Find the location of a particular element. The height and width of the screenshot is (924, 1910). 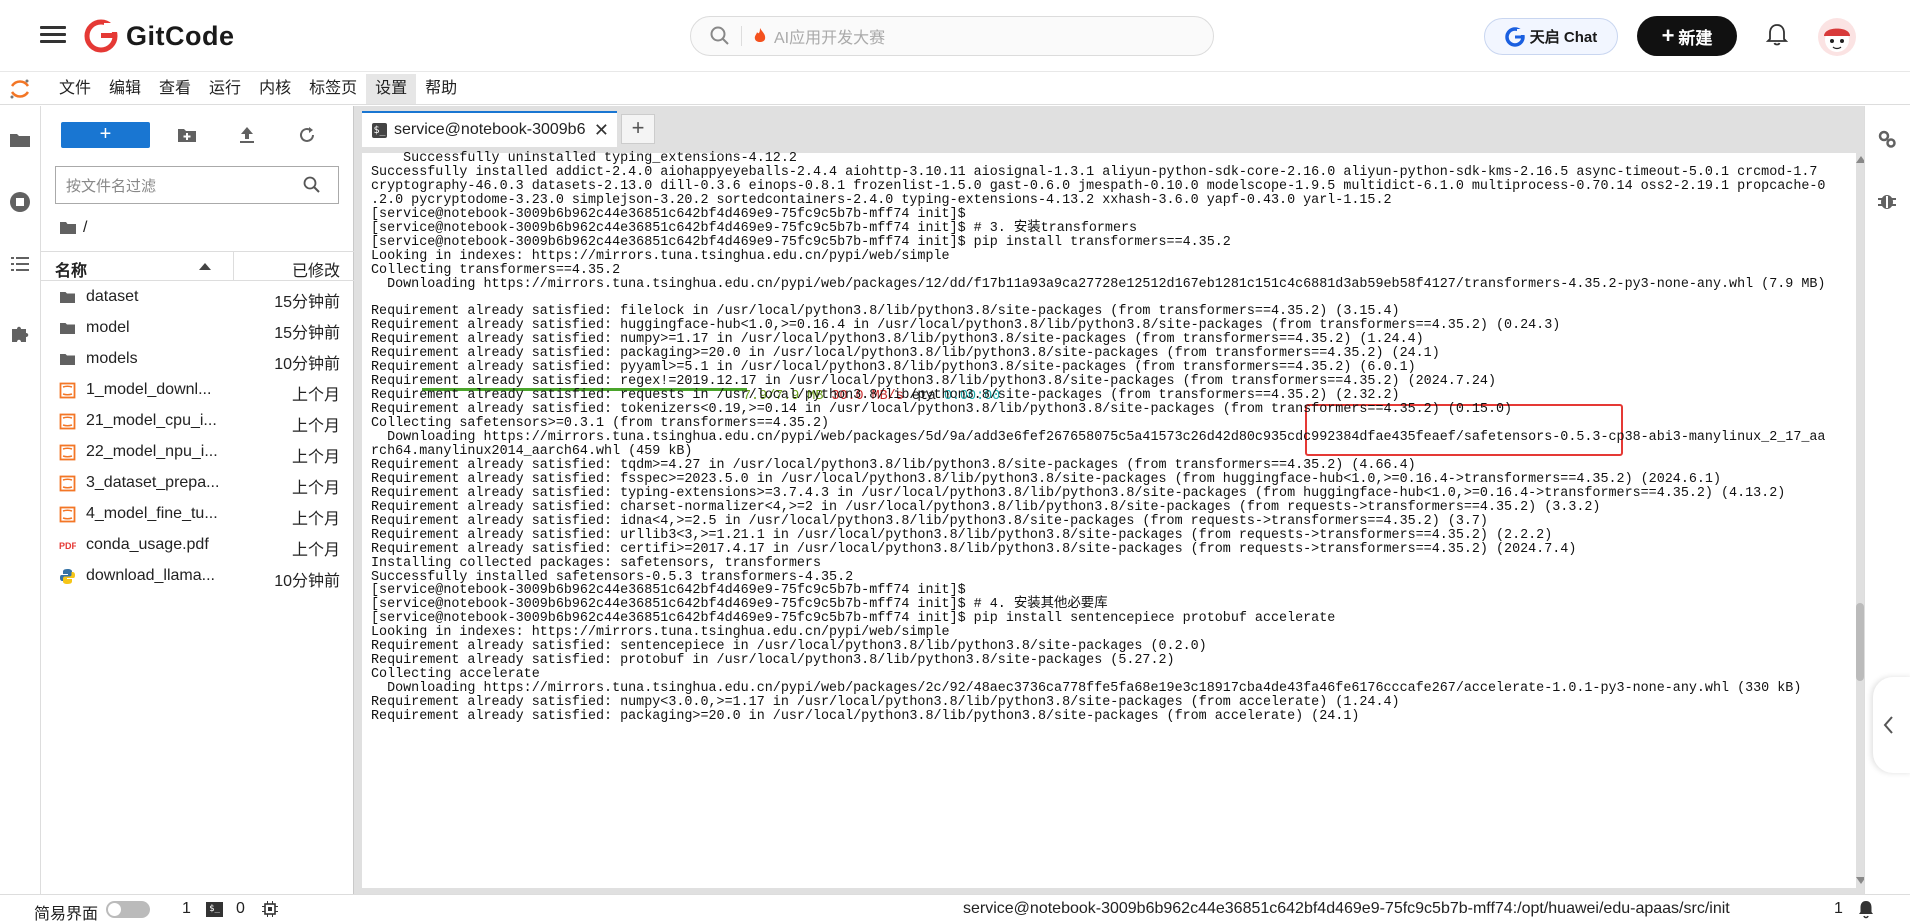

fire-icon is located at coordinates (760, 35).